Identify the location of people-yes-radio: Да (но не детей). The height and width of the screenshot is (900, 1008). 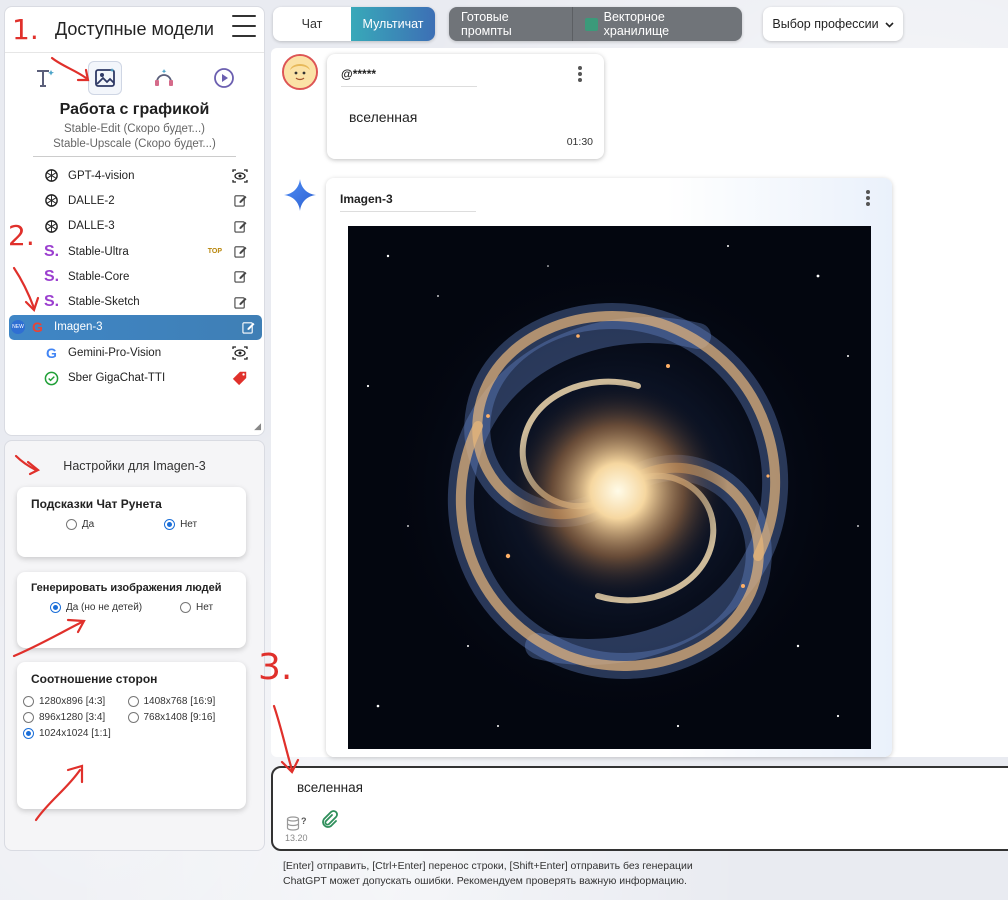
(95, 607).